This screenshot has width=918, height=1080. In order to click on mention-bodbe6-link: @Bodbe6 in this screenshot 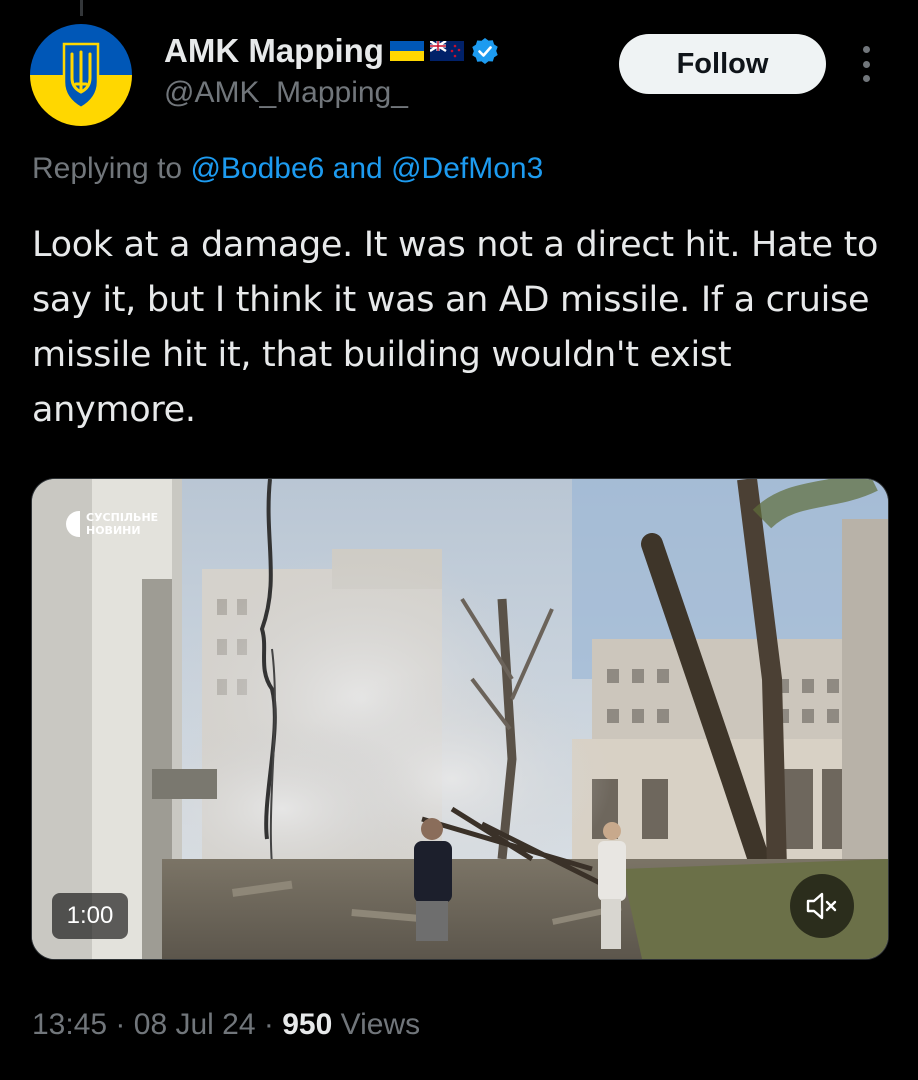, I will do `click(257, 168)`.